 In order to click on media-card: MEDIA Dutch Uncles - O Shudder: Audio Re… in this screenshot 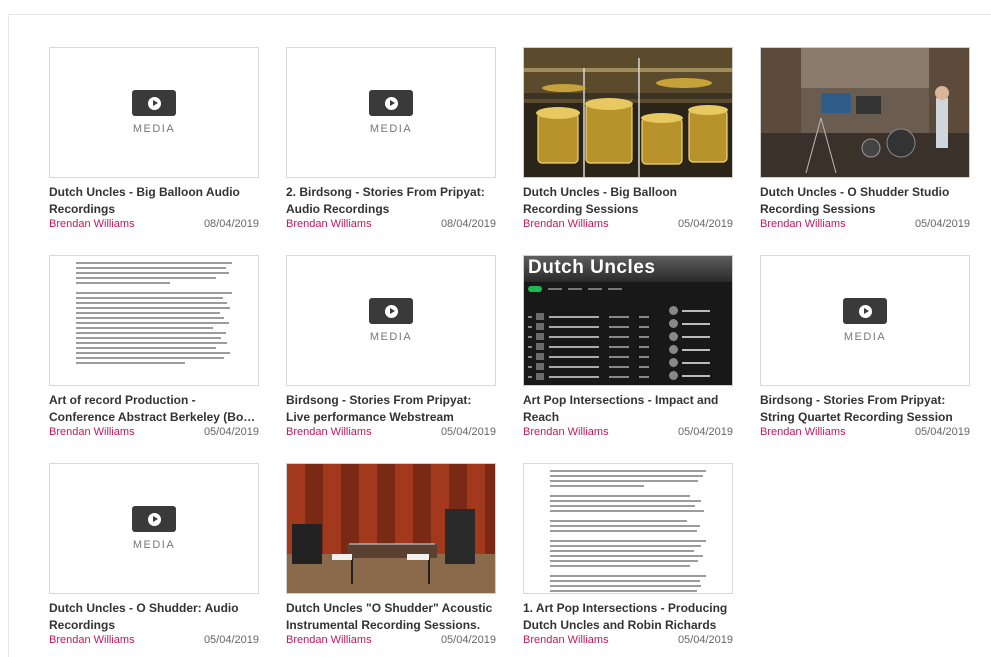, I will do `click(154, 554)`.